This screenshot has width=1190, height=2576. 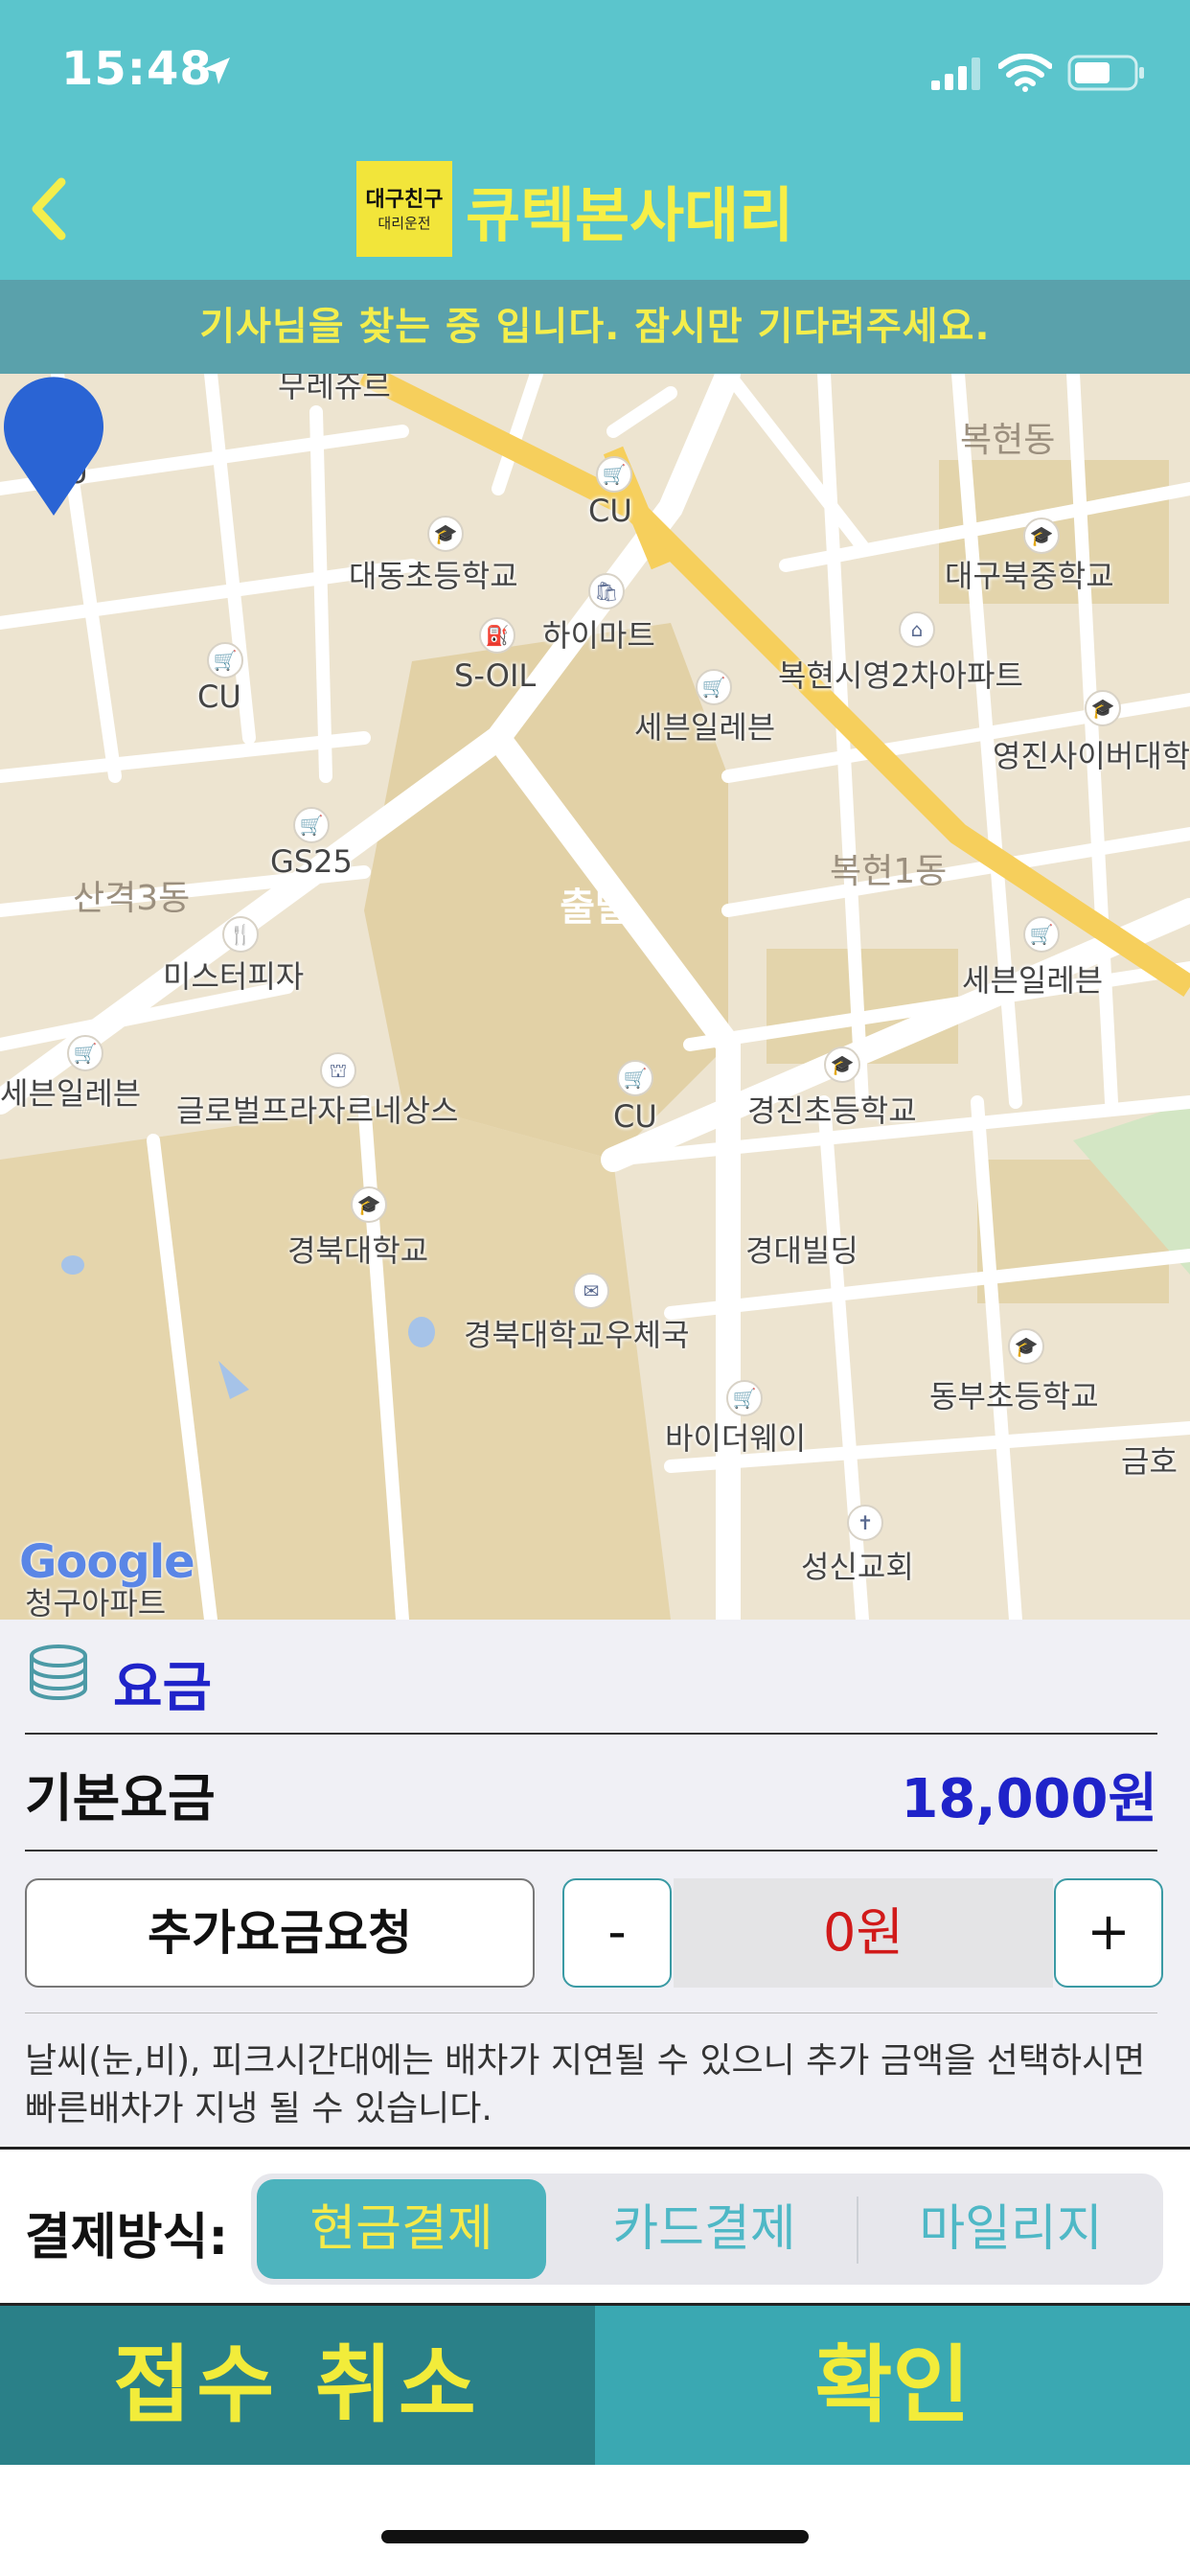 I want to click on logo-bottom-text: 대리운전, so click(x=405, y=223).